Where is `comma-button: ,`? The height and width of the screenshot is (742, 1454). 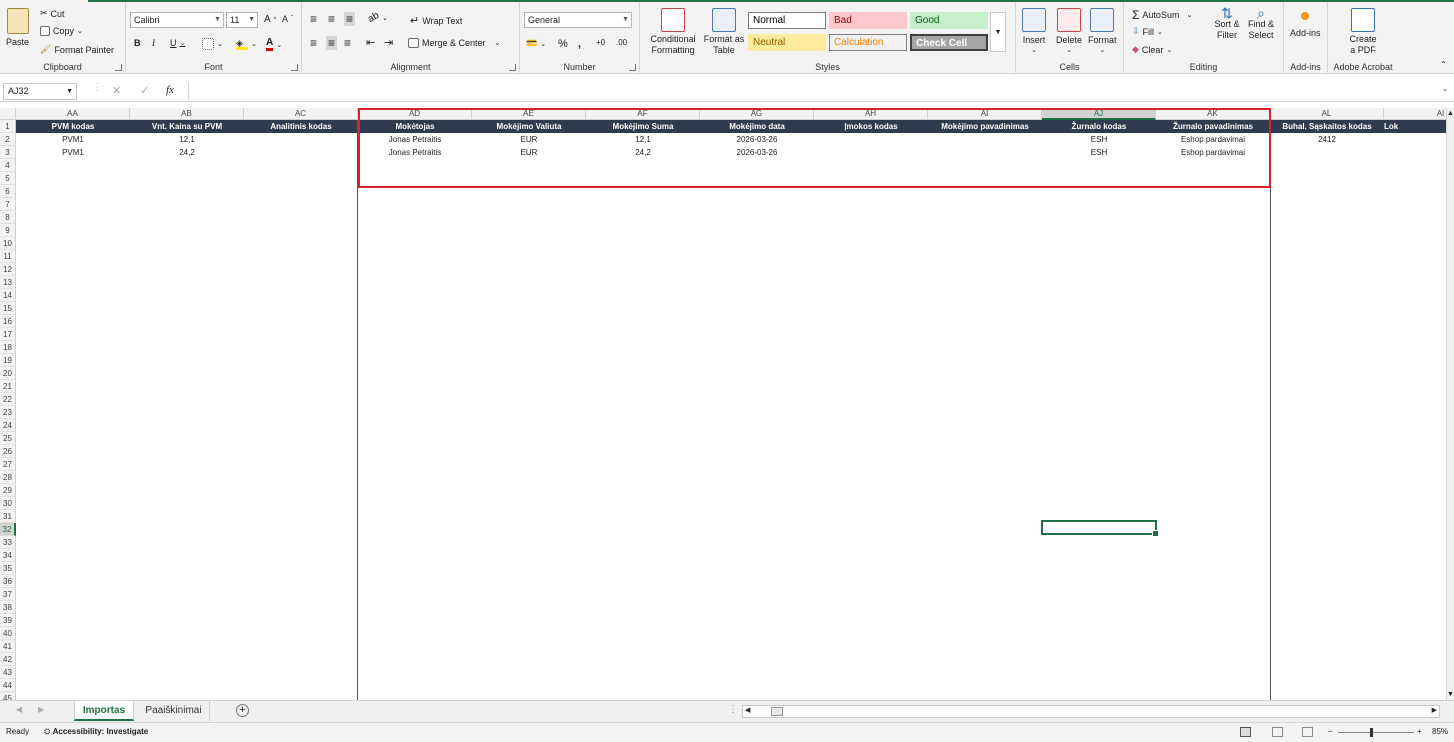
comma-button: , is located at coordinates (579, 44).